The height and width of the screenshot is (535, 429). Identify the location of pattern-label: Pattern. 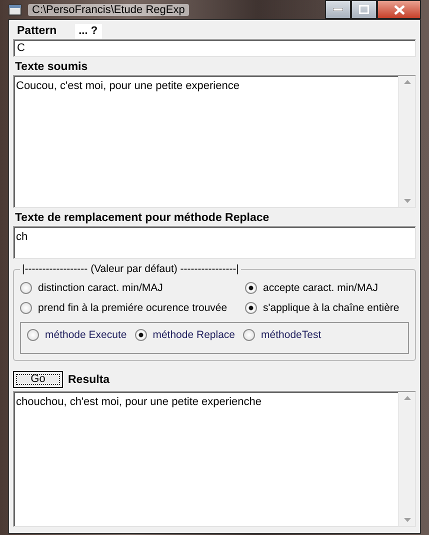
(37, 31).